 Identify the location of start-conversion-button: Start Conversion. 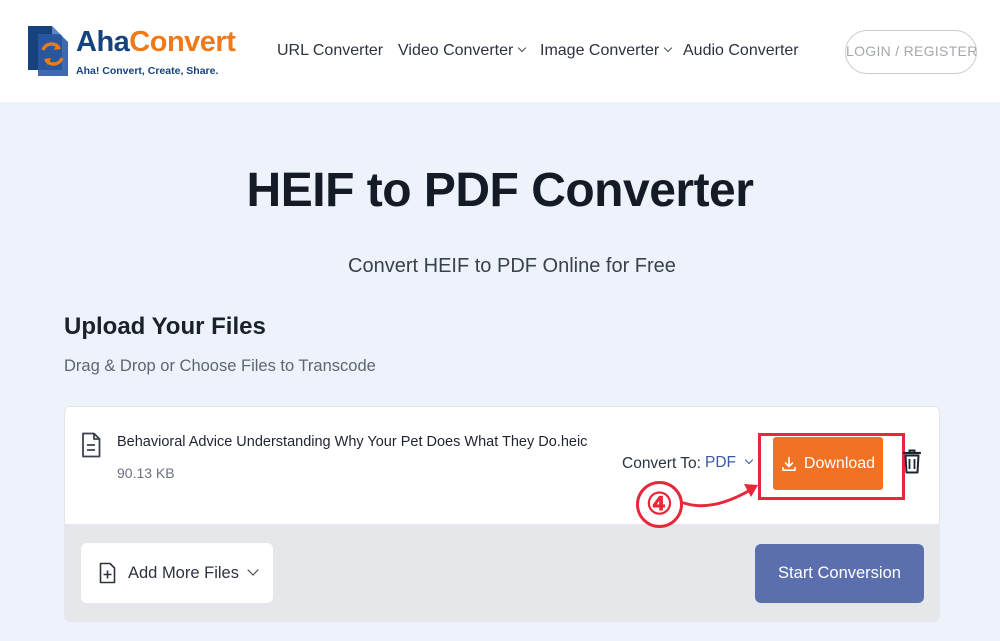
(839, 573).